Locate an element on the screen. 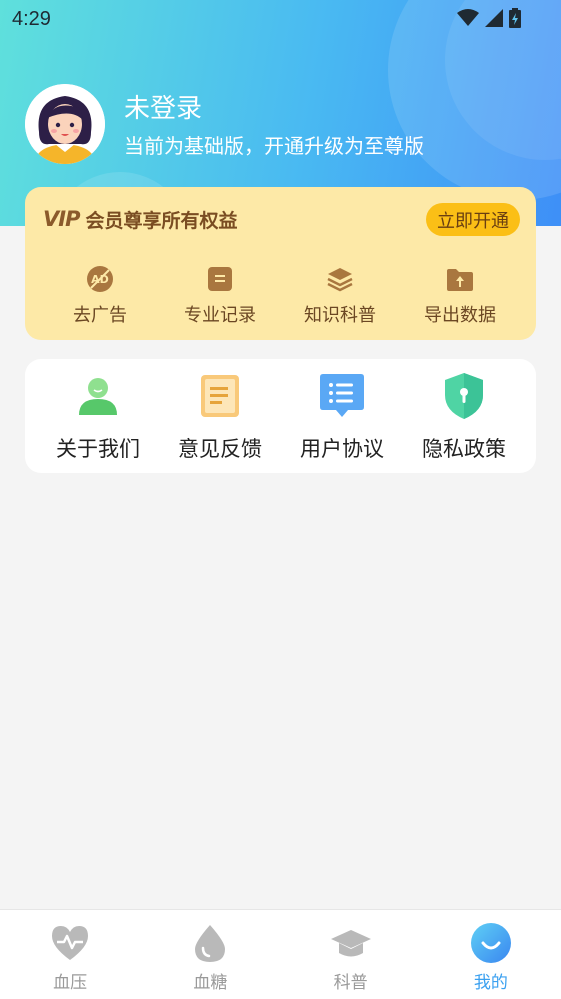  vip-card: VIP 会员尊享所有权益 立即开通 AD 去广告 专业记录 is located at coordinates (280, 263).